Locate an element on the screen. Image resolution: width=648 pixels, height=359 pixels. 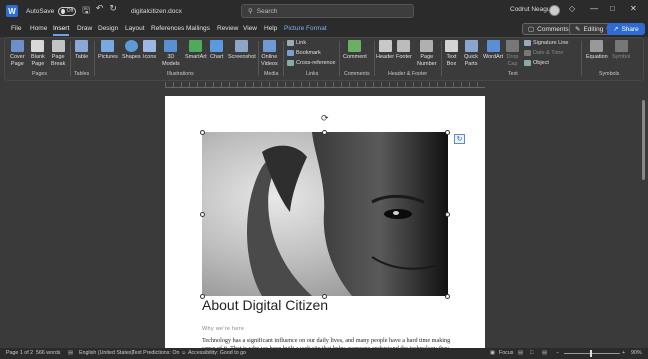
resize-handle-n is located at coordinates (324, 132).